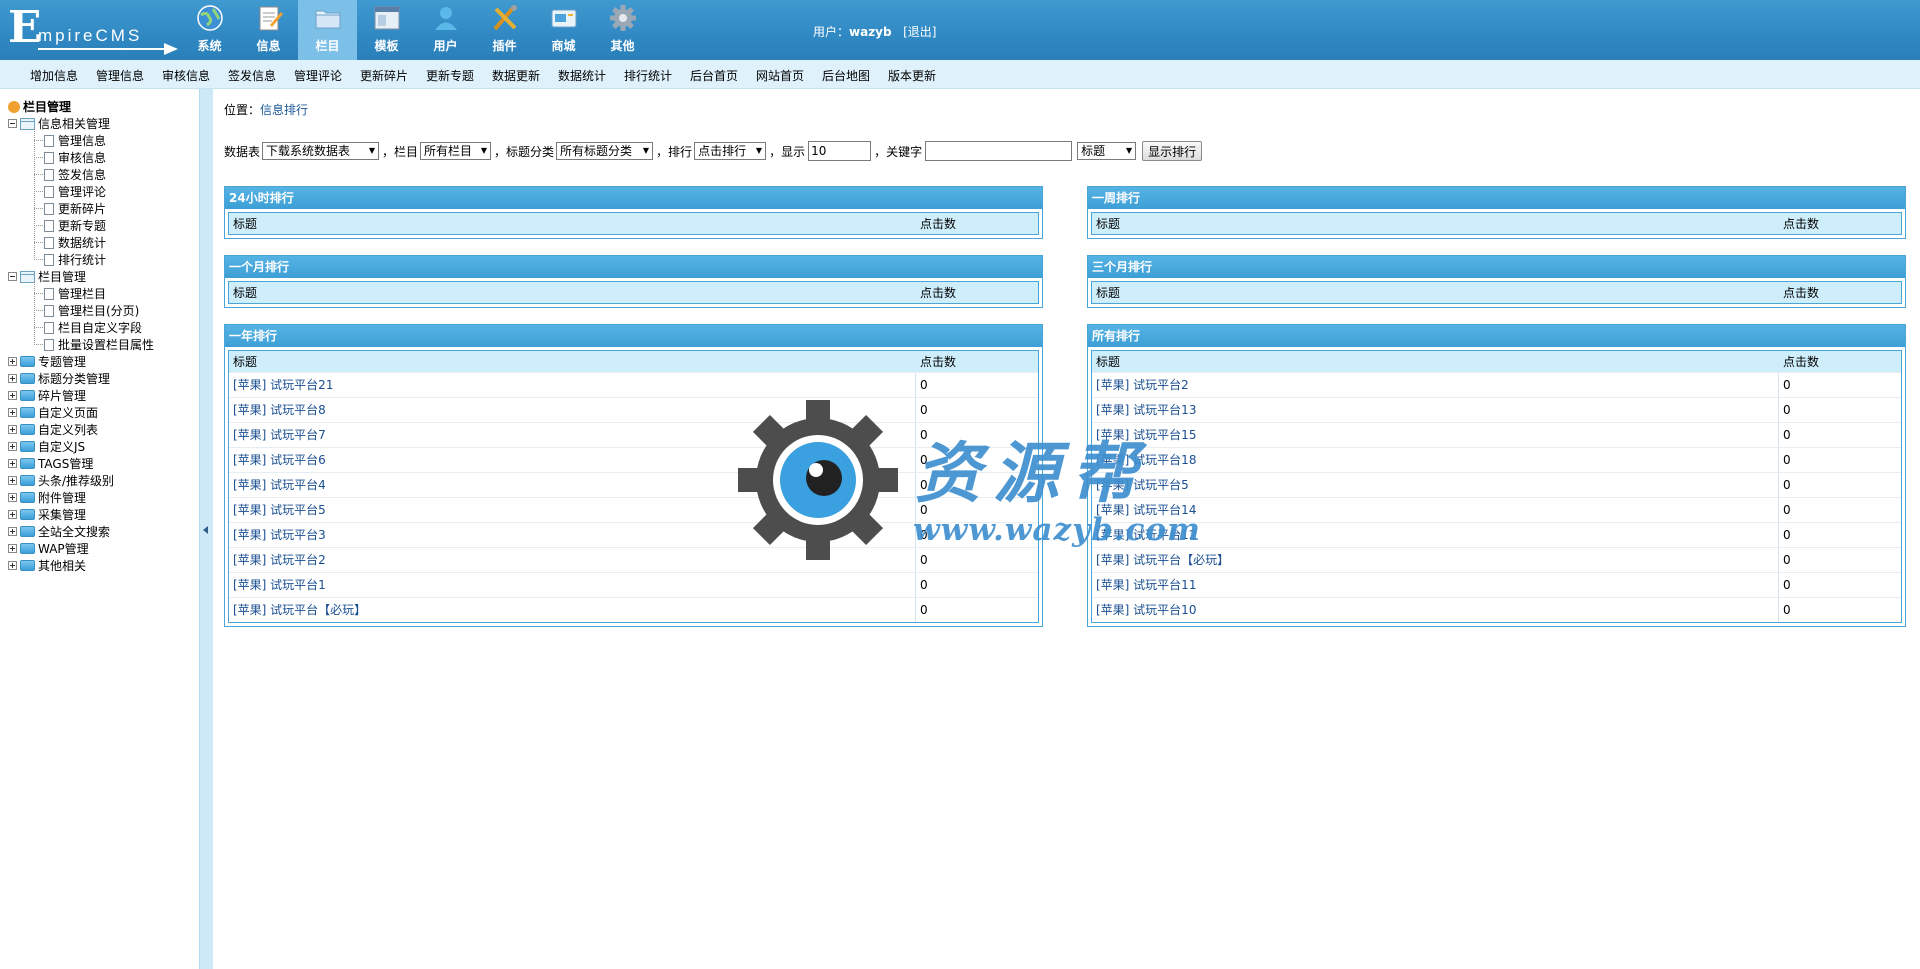 This screenshot has height=969, width=1920. Describe the element at coordinates (456, 151) in the screenshot. I see `column-select: 所有栏目` at that location.